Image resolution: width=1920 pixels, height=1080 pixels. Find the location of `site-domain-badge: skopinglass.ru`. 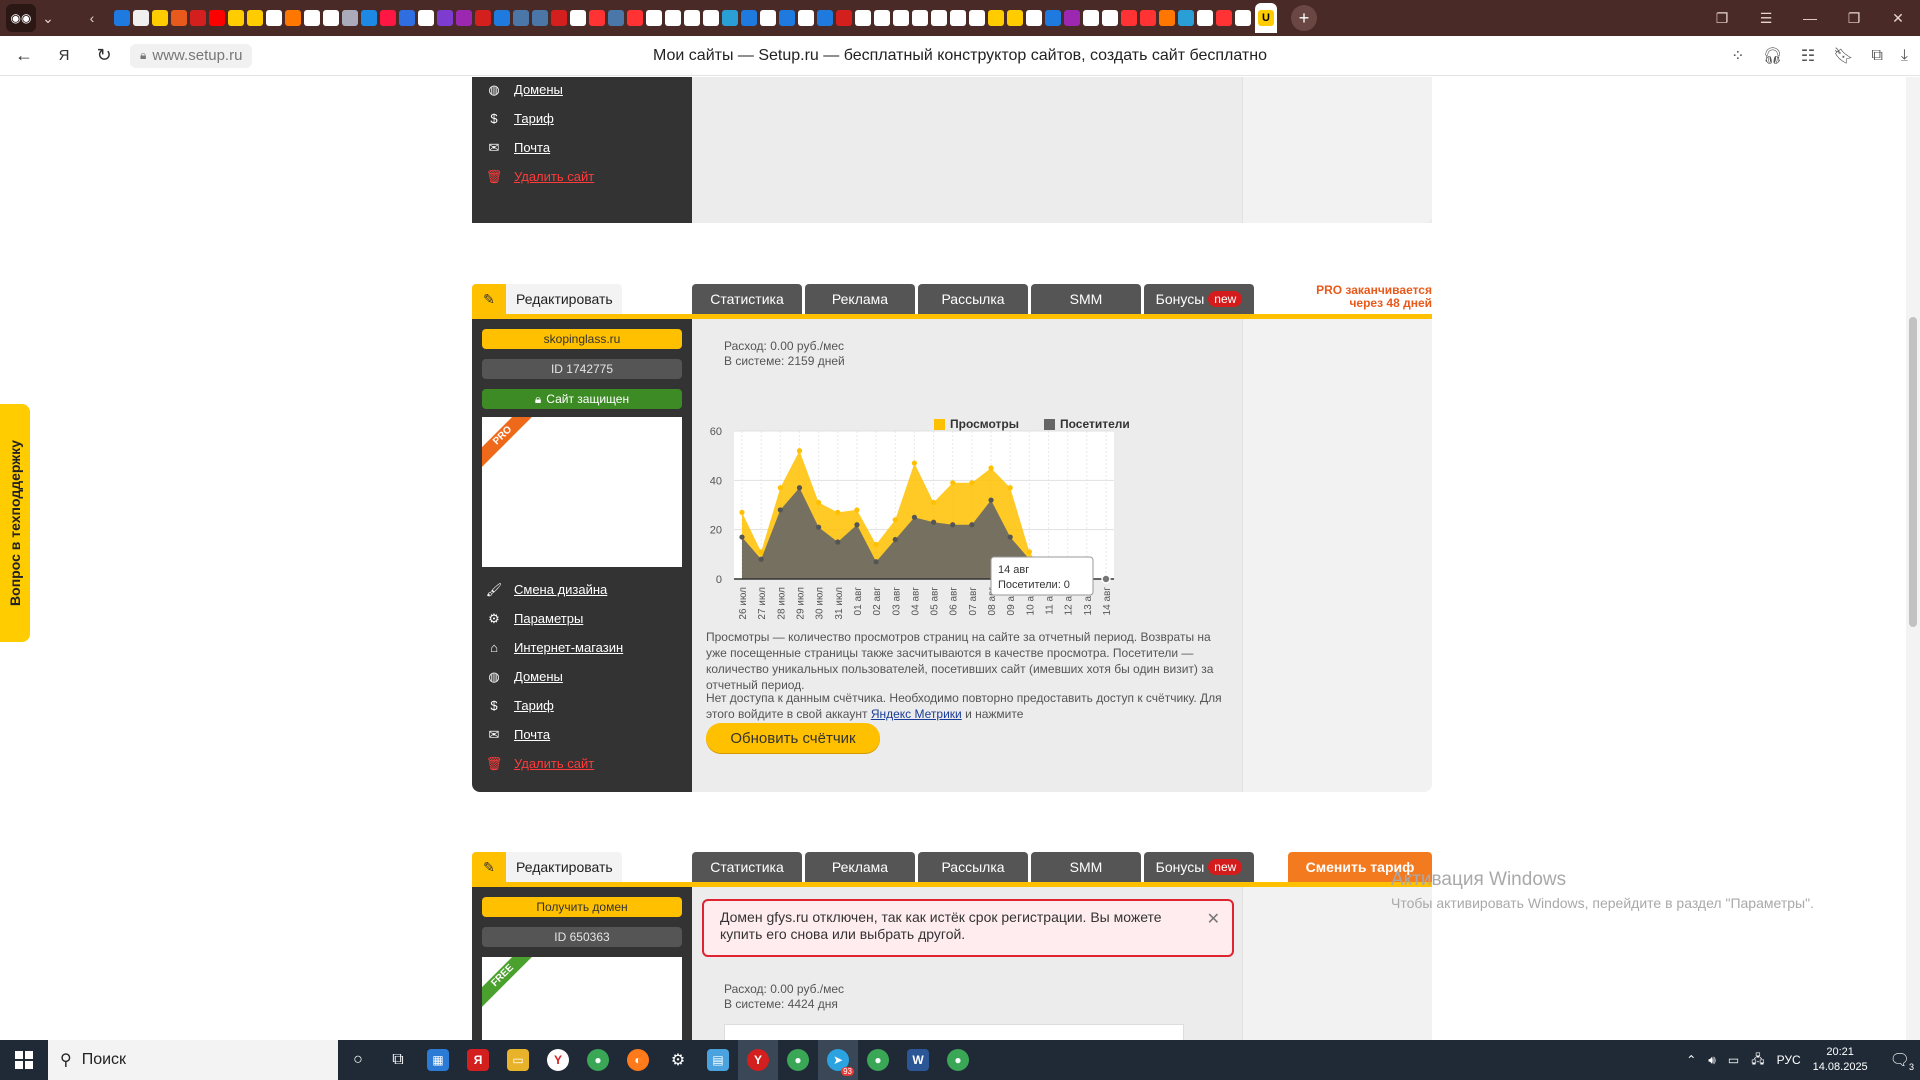

site-domain-badge: skopinglass.ru is located at coordinates (582, 339).